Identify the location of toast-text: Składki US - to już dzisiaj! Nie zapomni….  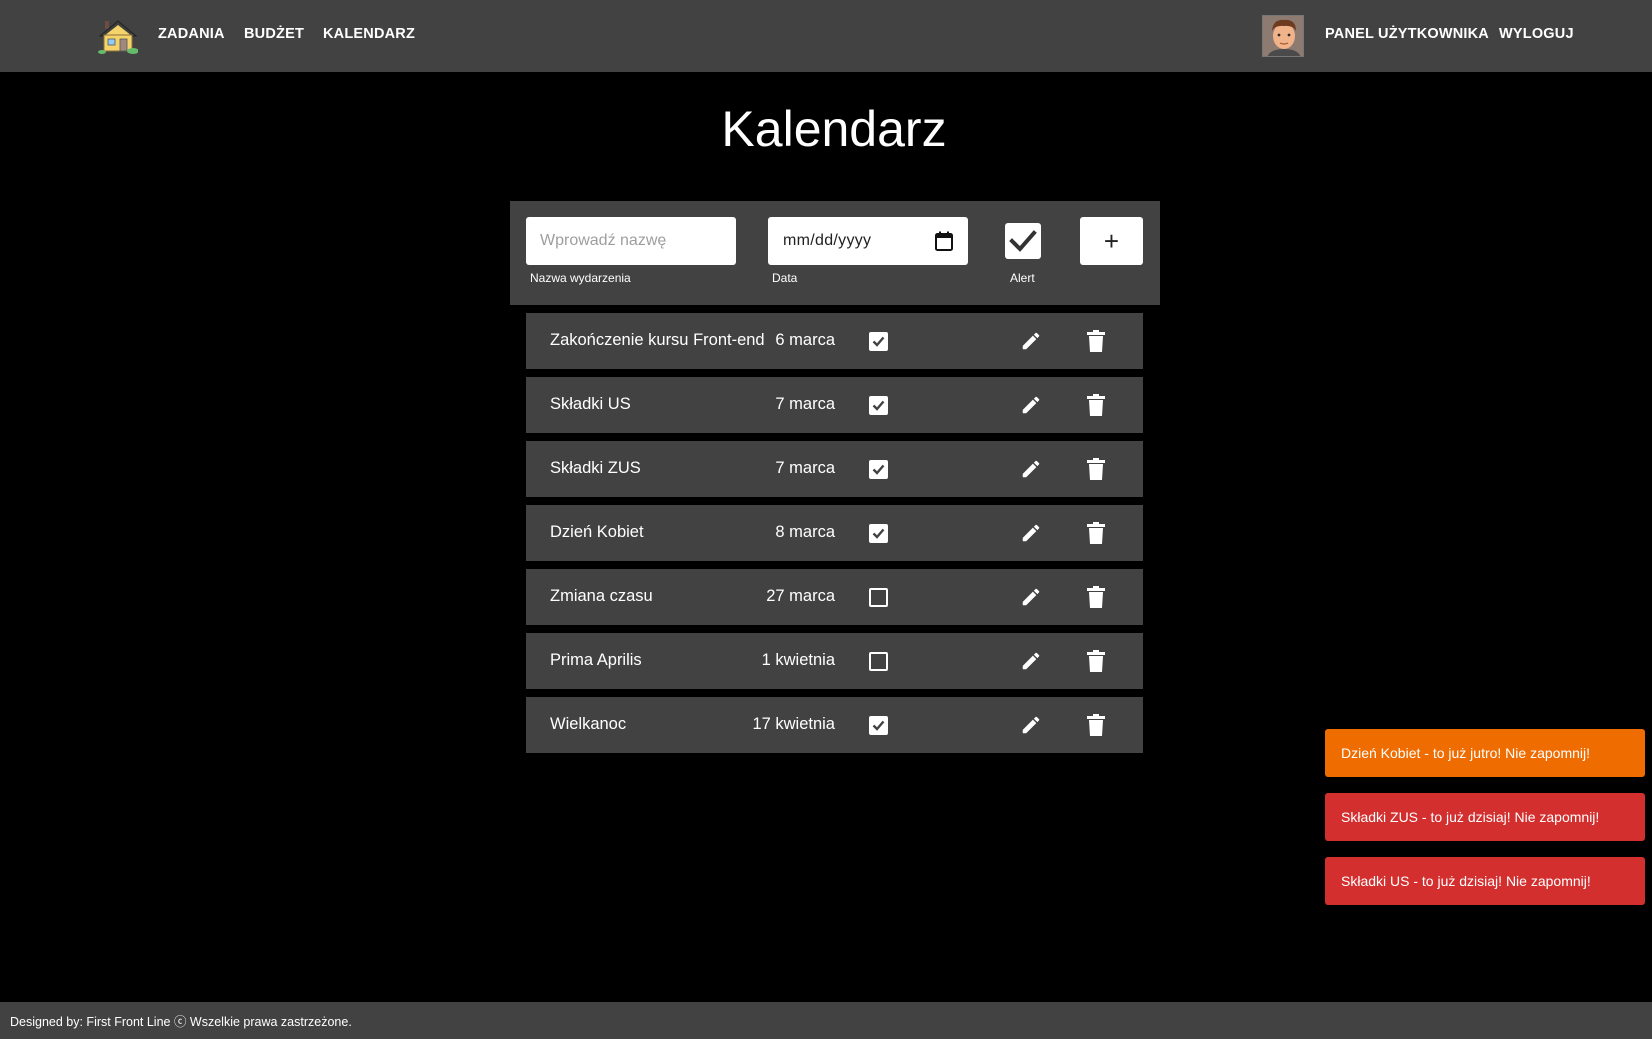
(1466, 881).